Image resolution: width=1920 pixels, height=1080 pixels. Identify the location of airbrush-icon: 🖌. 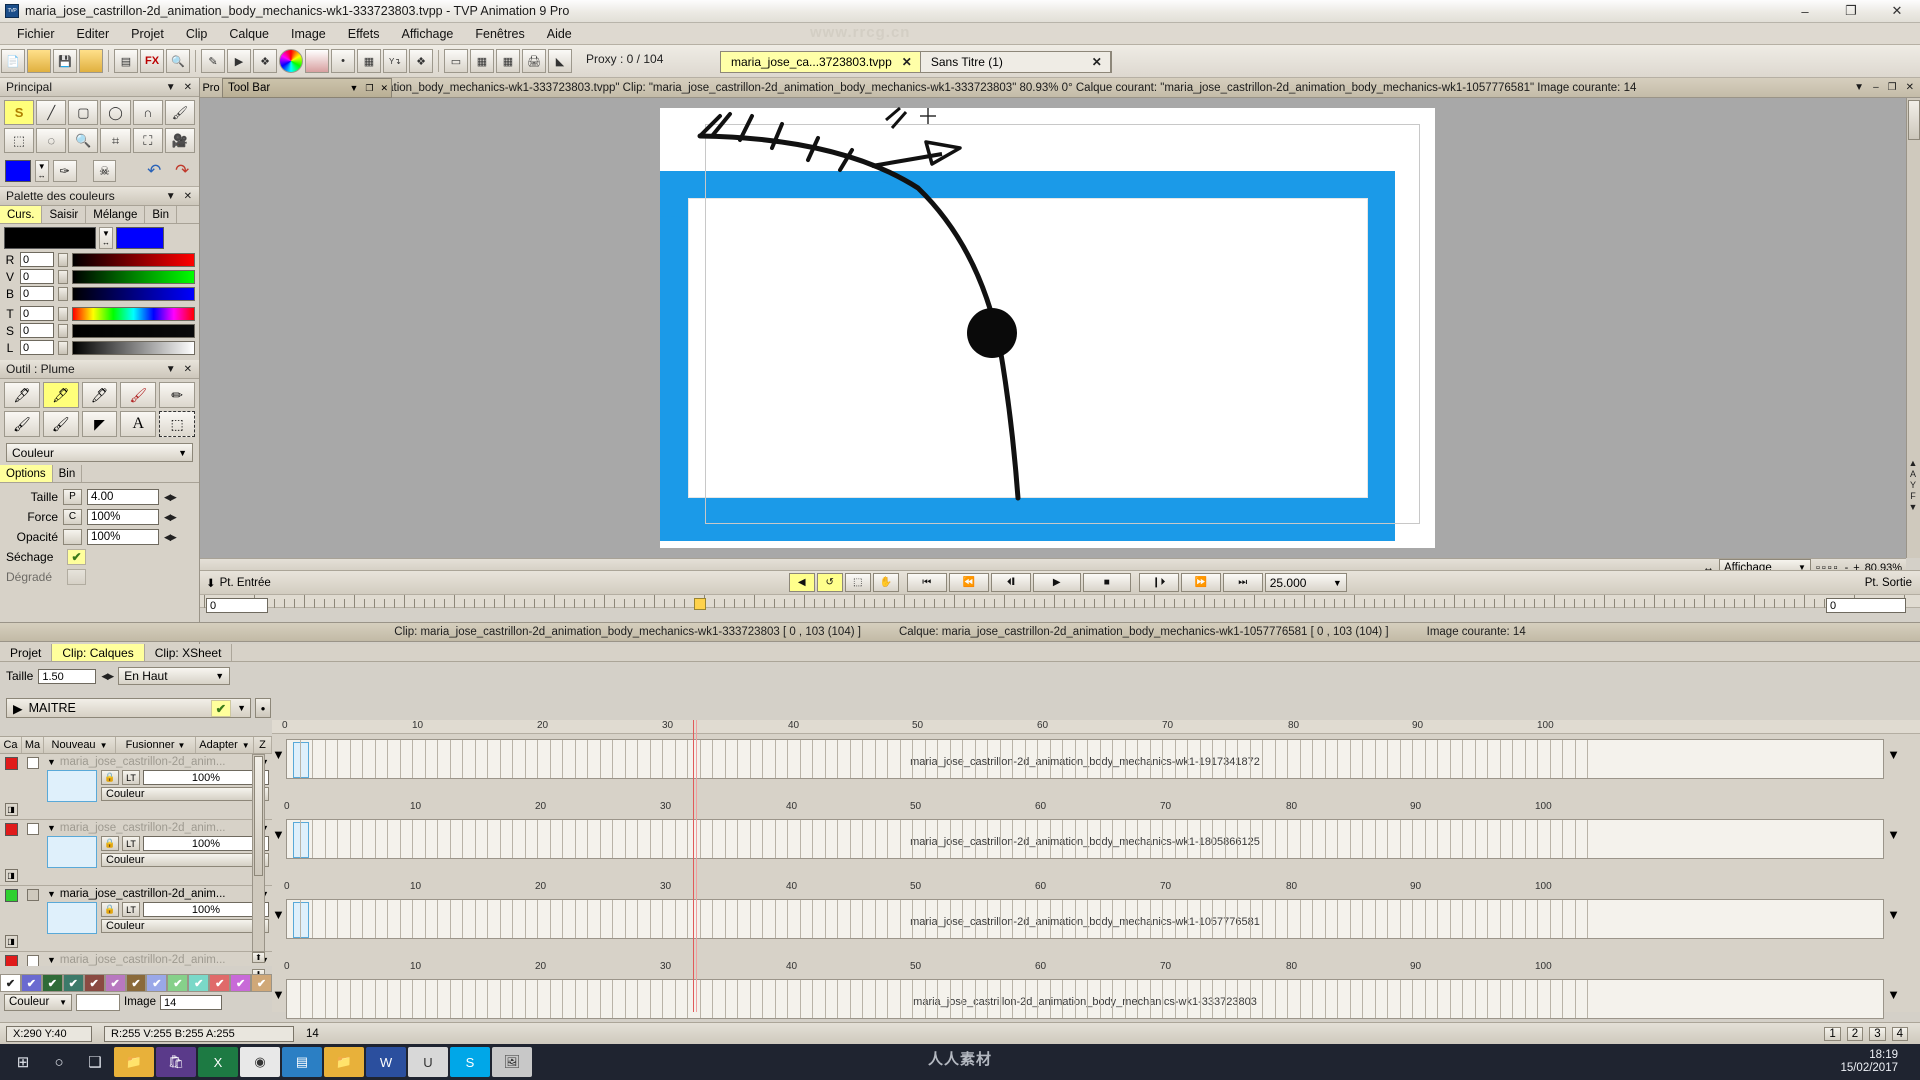
(60, 424).